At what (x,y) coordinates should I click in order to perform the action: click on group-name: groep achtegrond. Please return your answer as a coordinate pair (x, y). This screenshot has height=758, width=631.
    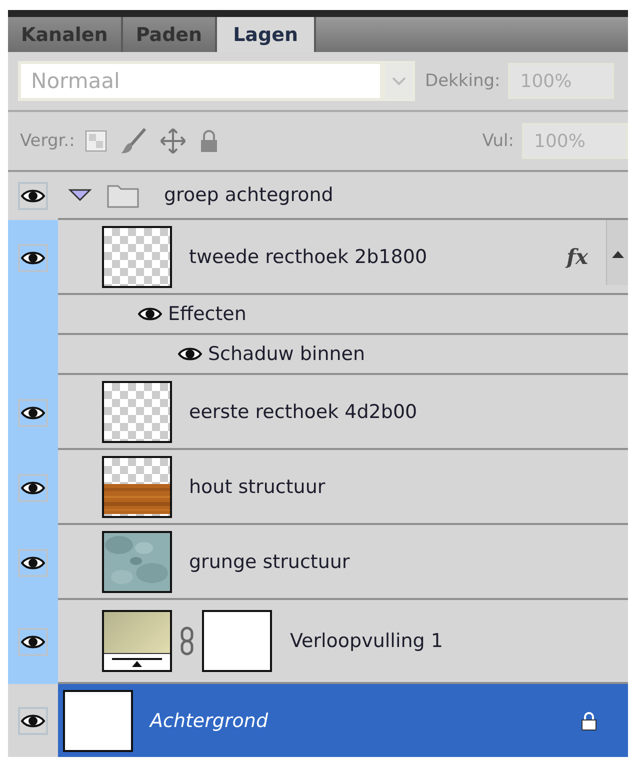
    Looking at the image, I should click on (249, 195).